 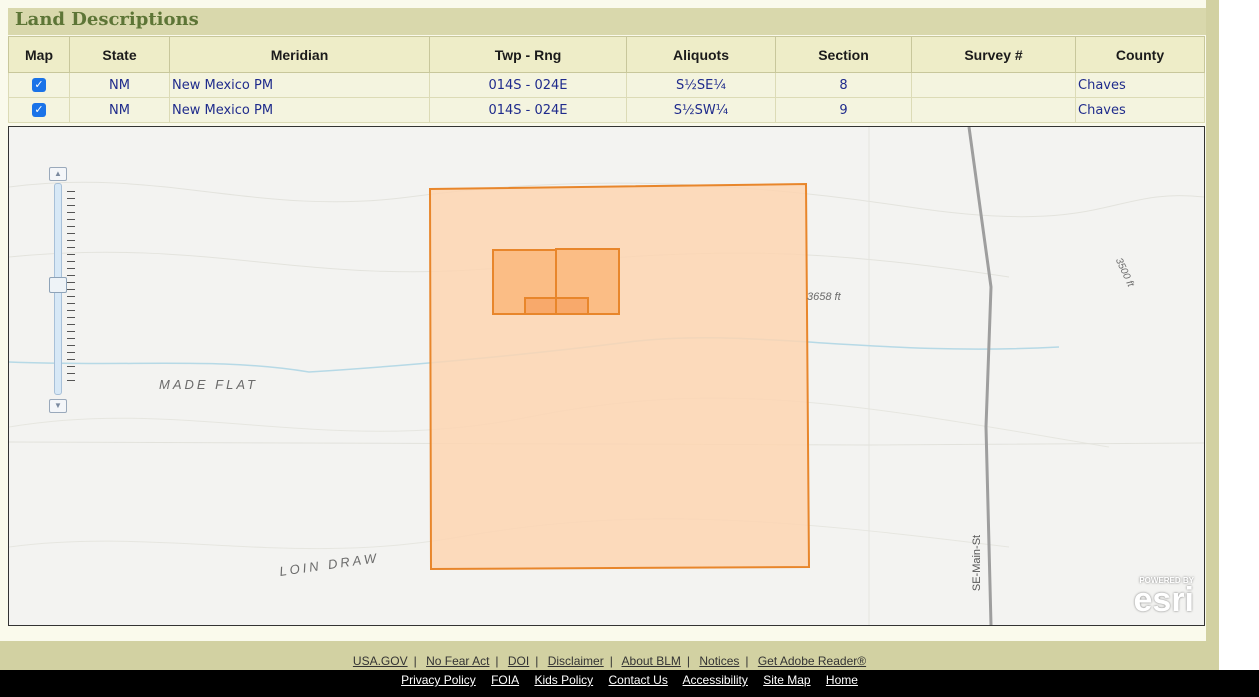 I want to click on footer-link-kids-policy: Kids Policy, so click(x=563, y=680).